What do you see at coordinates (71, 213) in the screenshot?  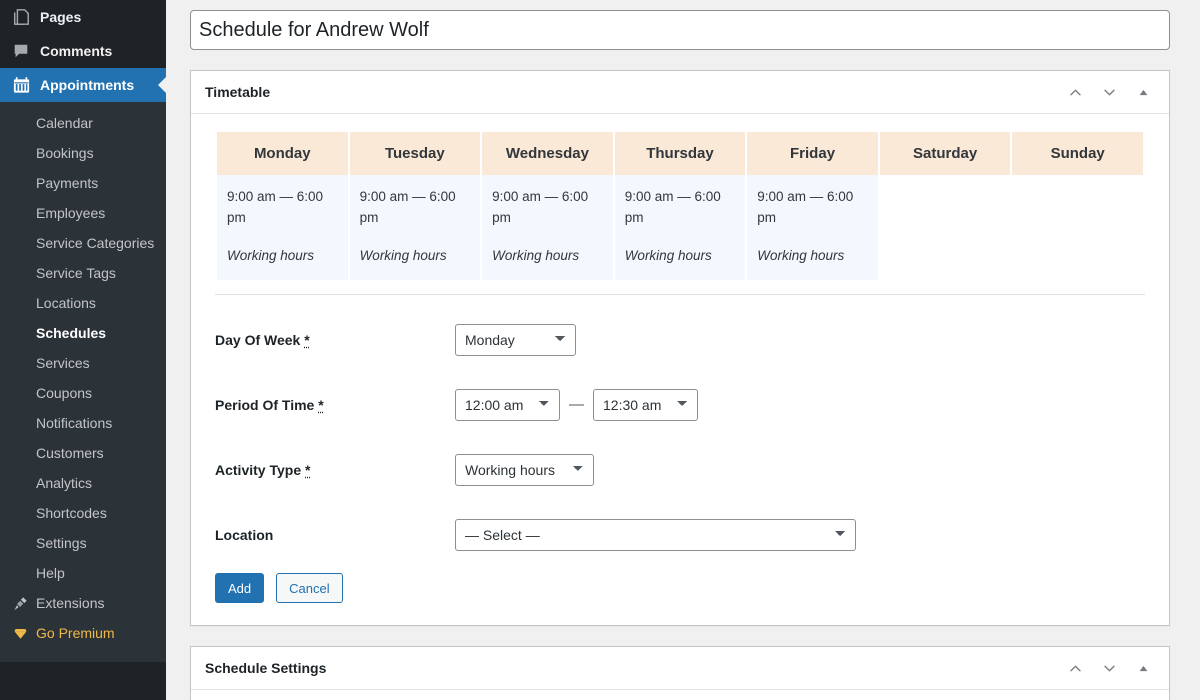 I see `submenu-label: Employees` at bounding box center [71, 213].